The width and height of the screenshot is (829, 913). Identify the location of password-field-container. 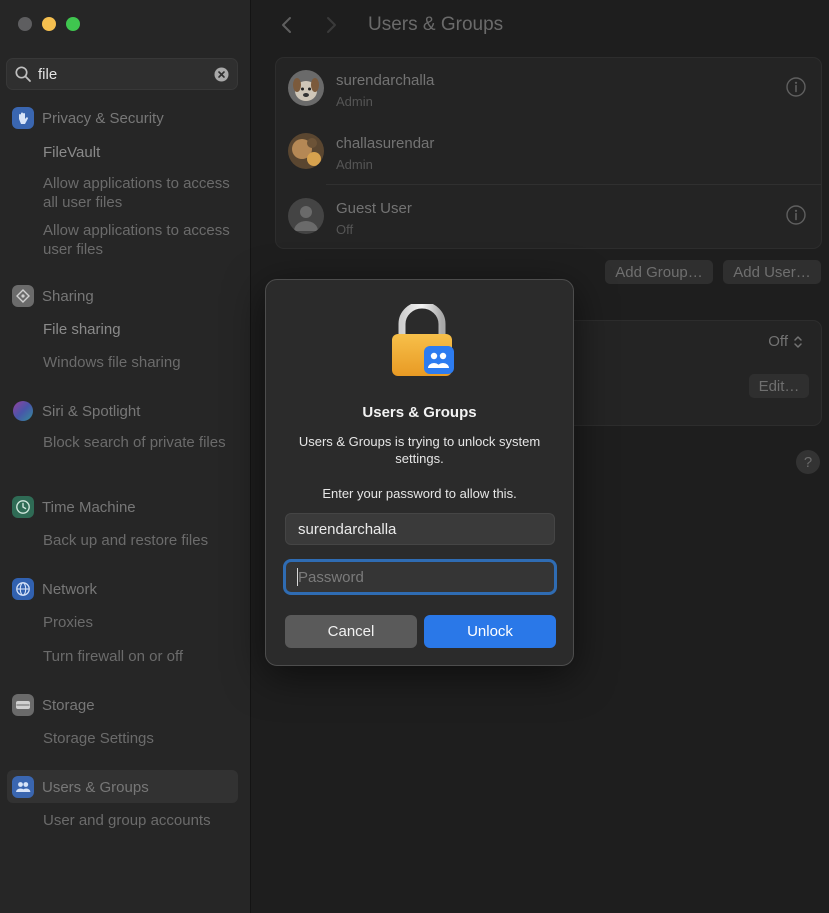
(420, 577).